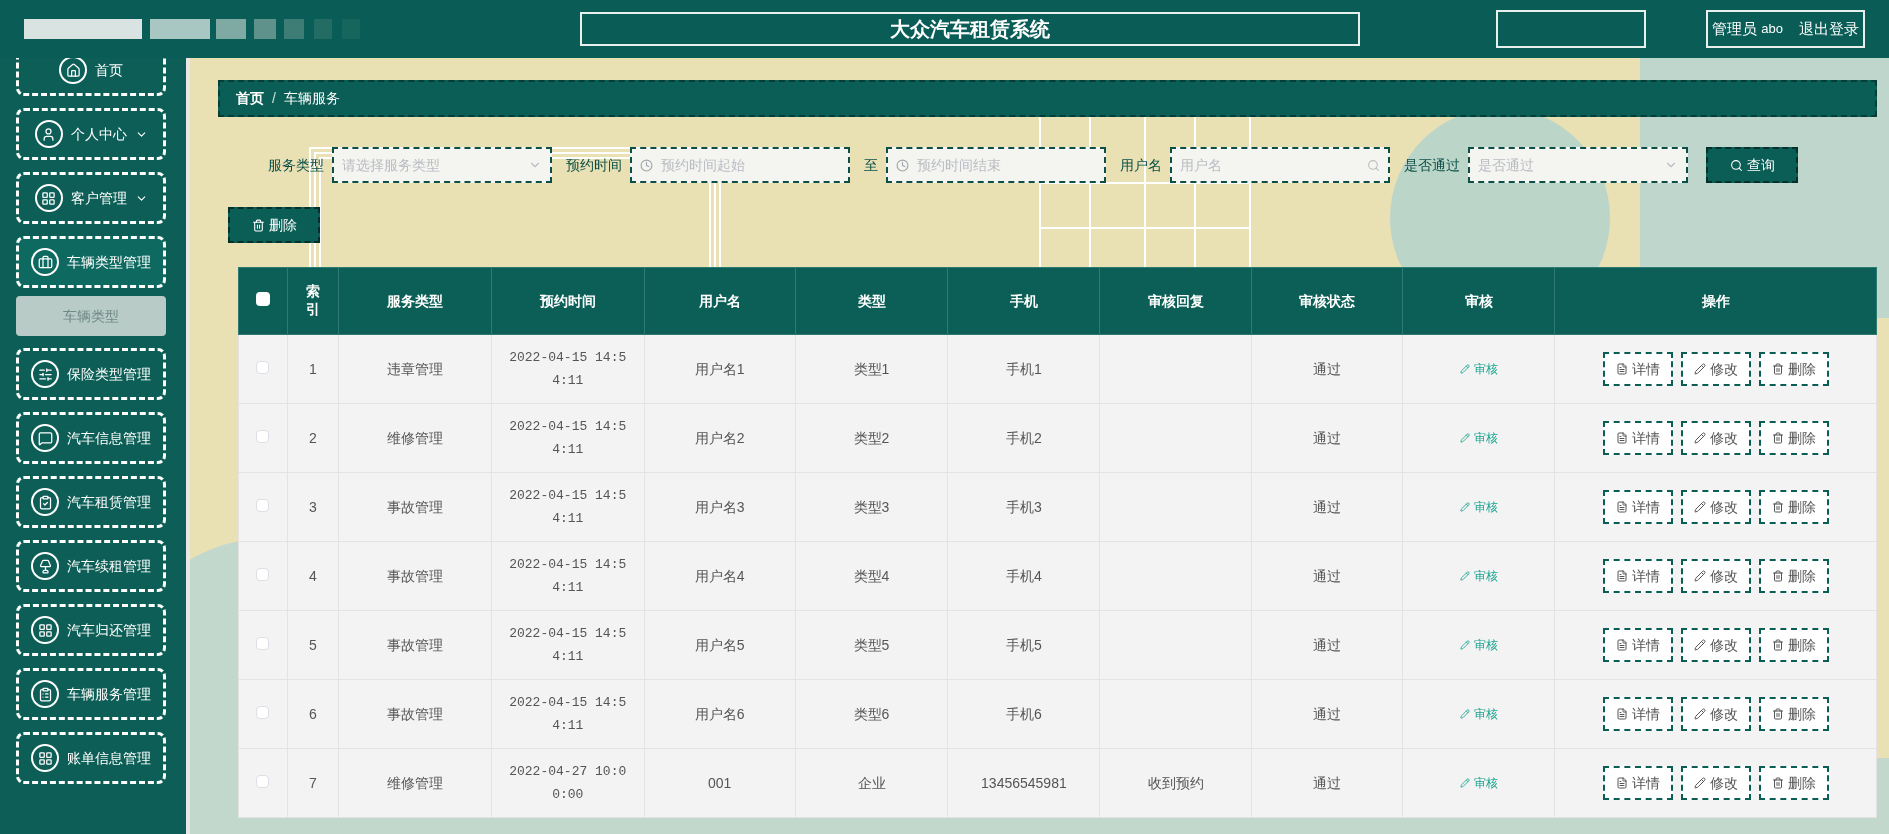 The height and width of the screenshot is (834, 1889). What do you see at coordinates (1175, 782) in the screenshot?
I see `table-cell: 收到预约` at bounding box center [1175, 782].